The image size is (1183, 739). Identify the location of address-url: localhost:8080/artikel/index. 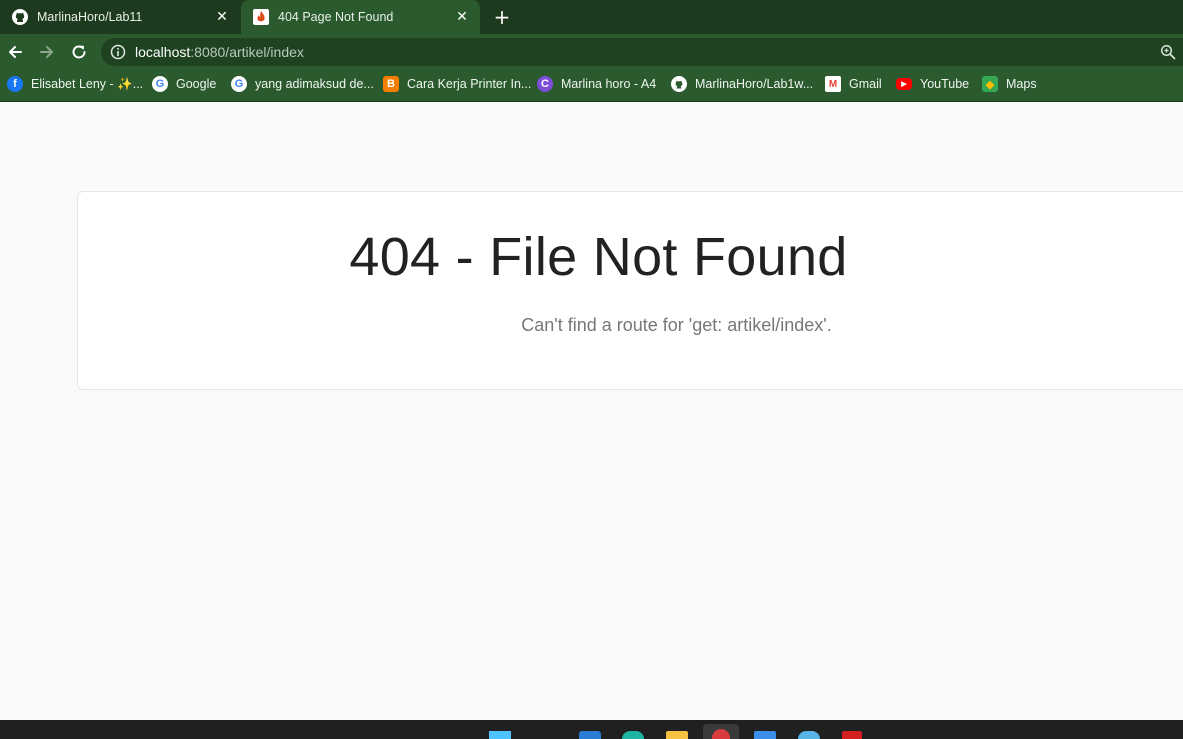
(219, 52).